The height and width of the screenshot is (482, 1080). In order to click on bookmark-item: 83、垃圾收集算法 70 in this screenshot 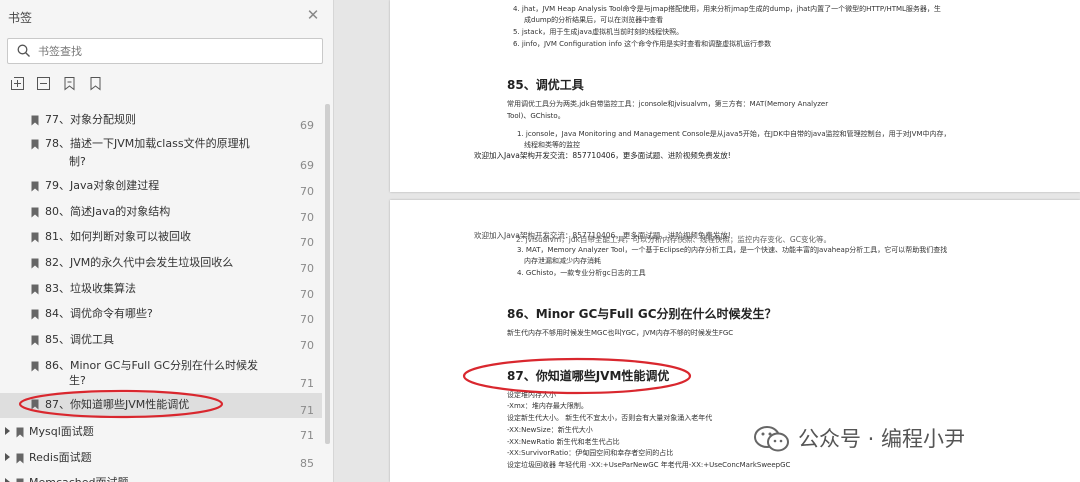, I will do `click(161, 290)`.